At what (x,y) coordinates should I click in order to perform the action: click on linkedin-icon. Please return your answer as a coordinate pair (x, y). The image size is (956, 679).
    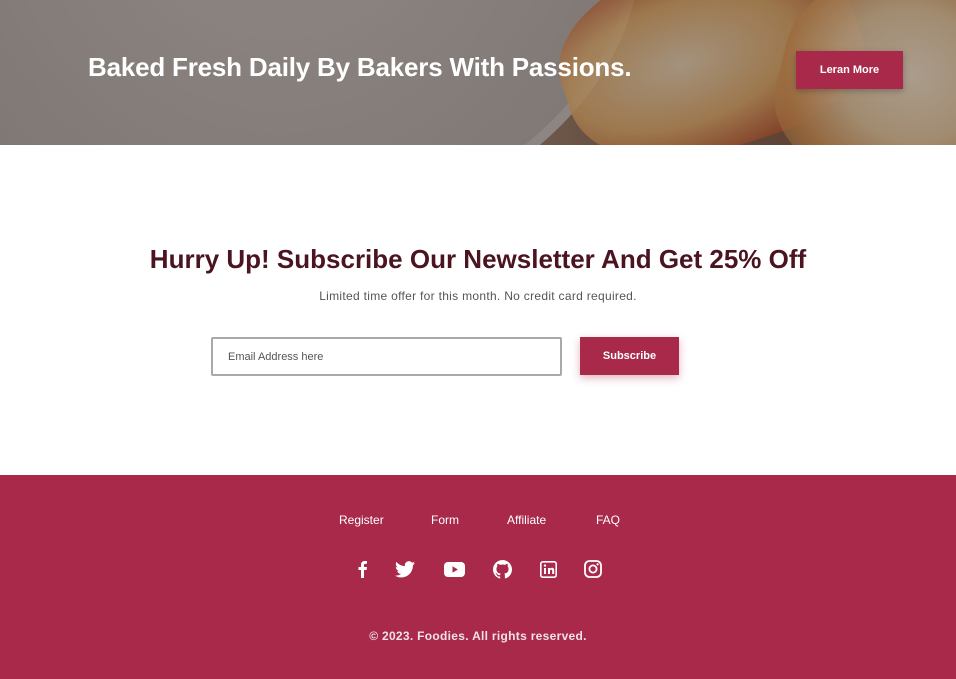
    Looking at the image, I should click on (548, 569).